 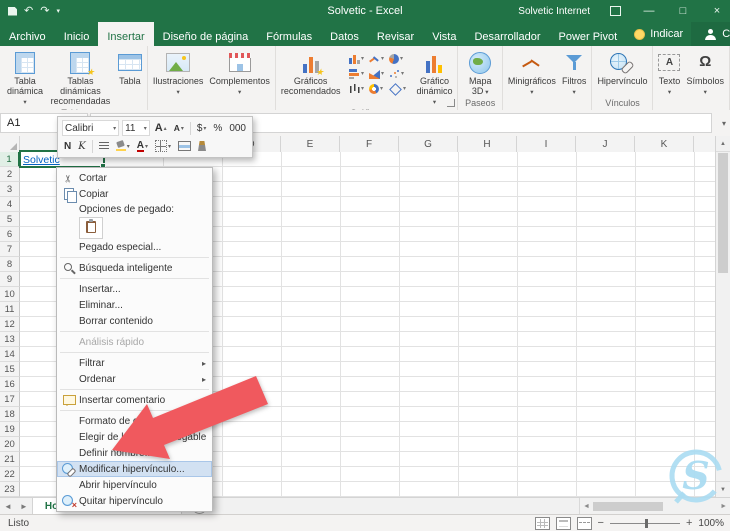 I want to click on zoom-slider-thumb, so click(x=646, y=523).